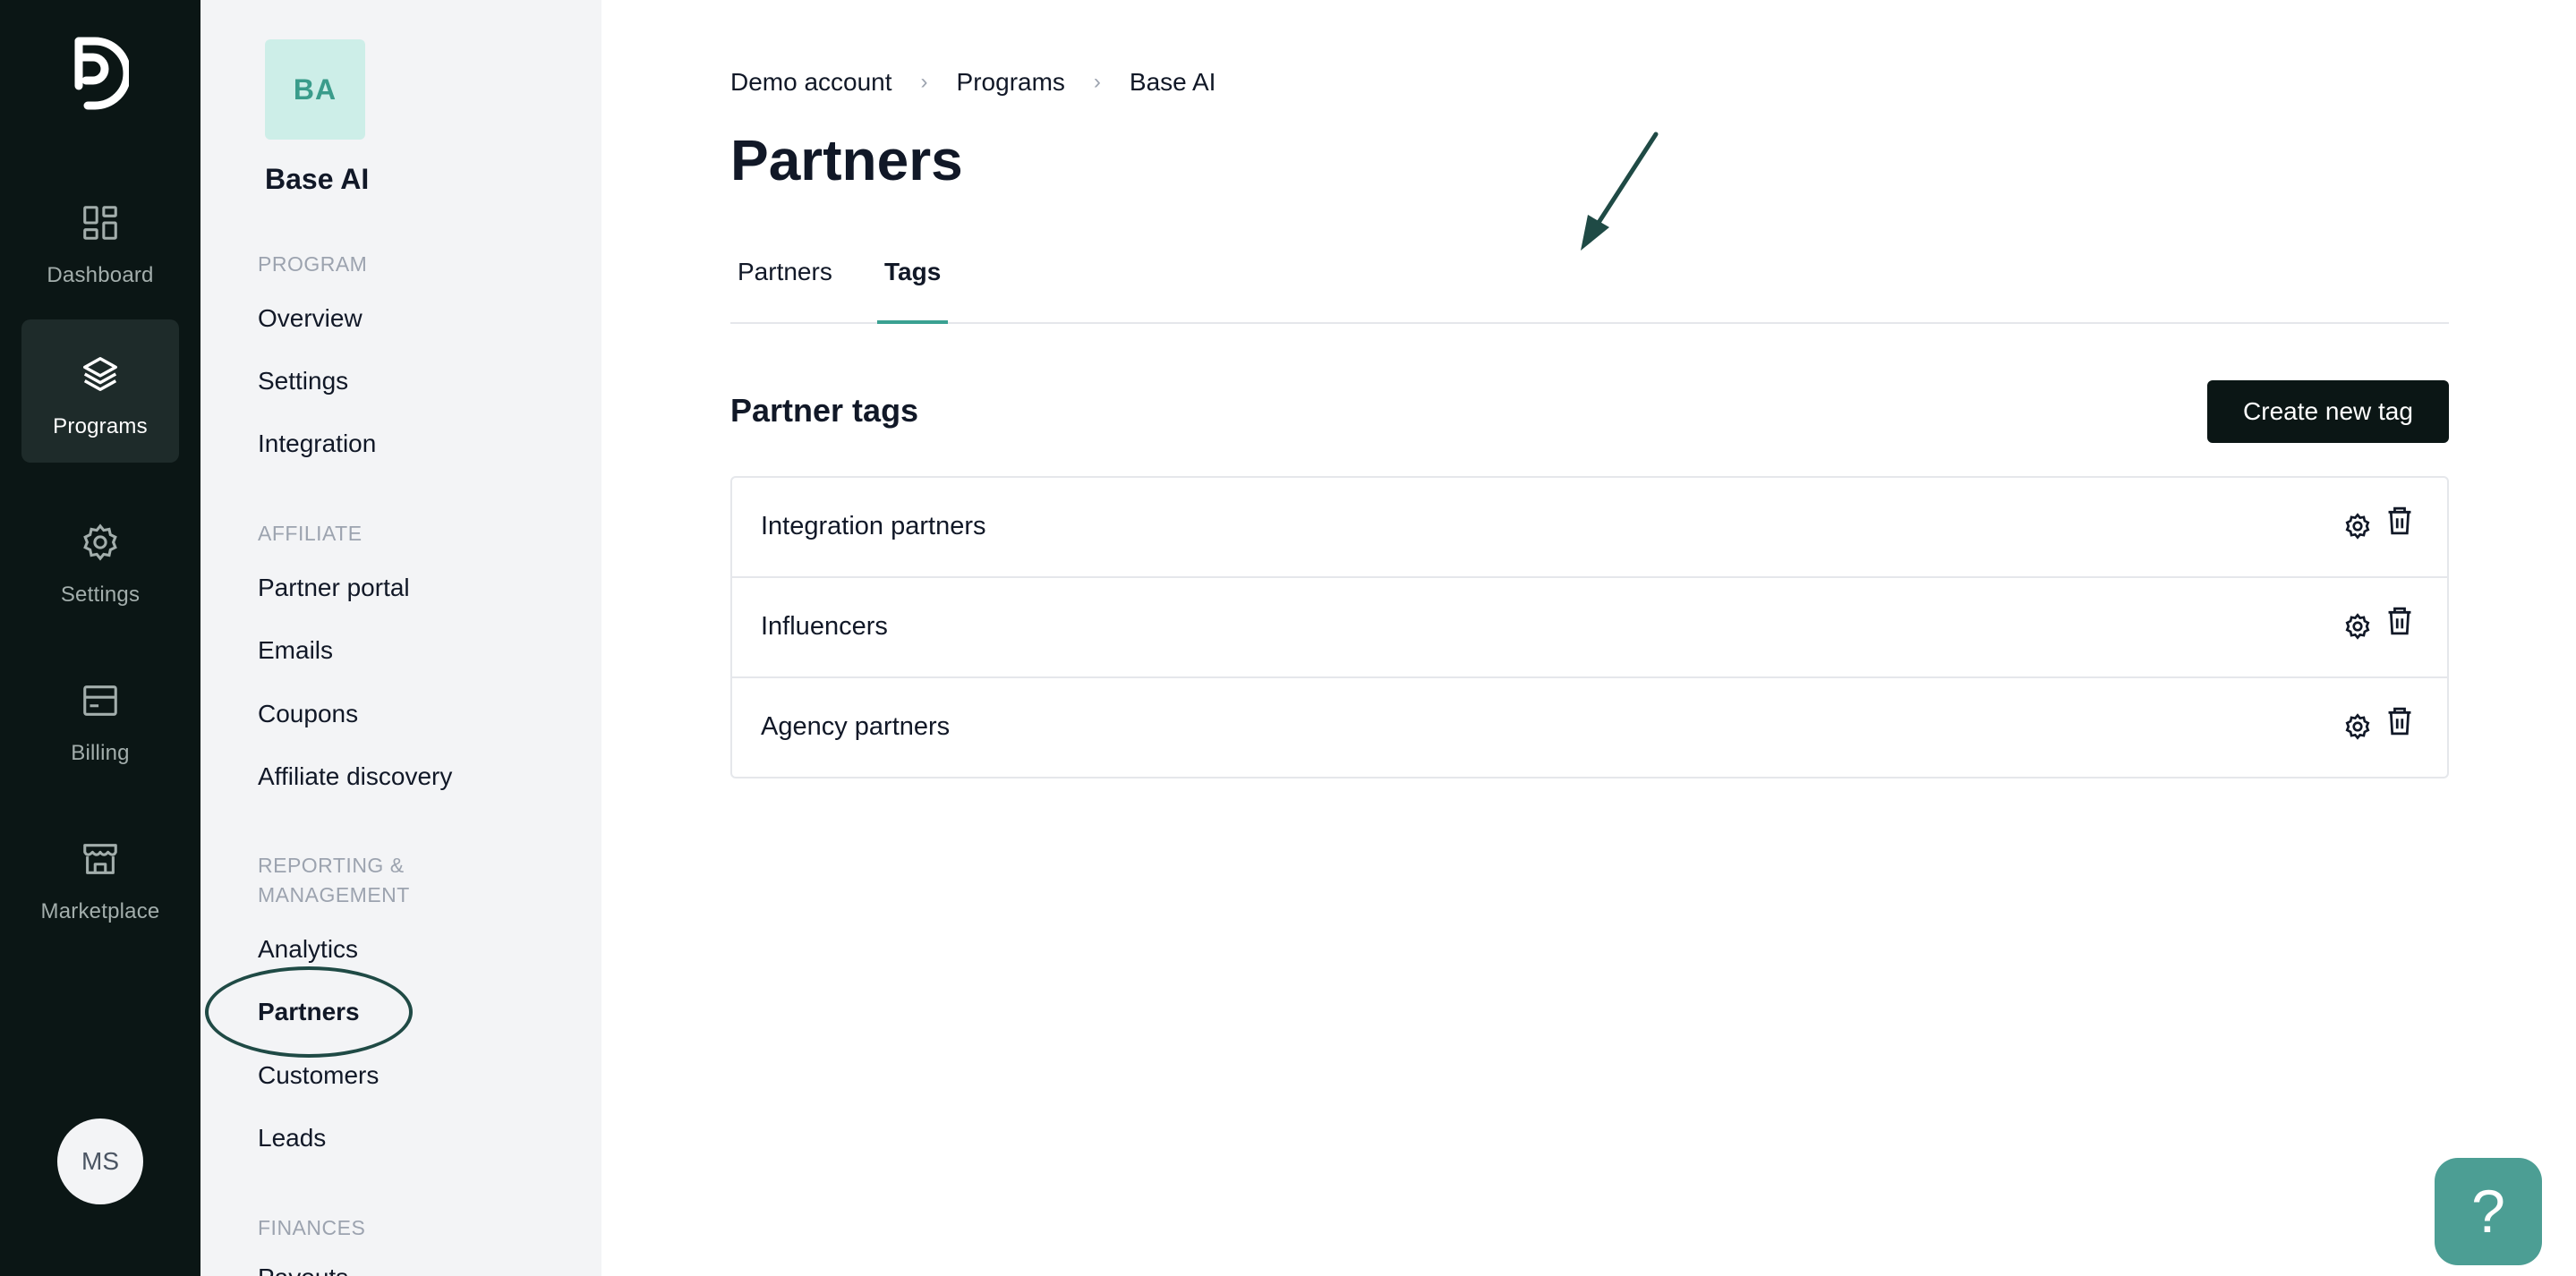  I want to click on dashboard-icon, so click(100, 223).